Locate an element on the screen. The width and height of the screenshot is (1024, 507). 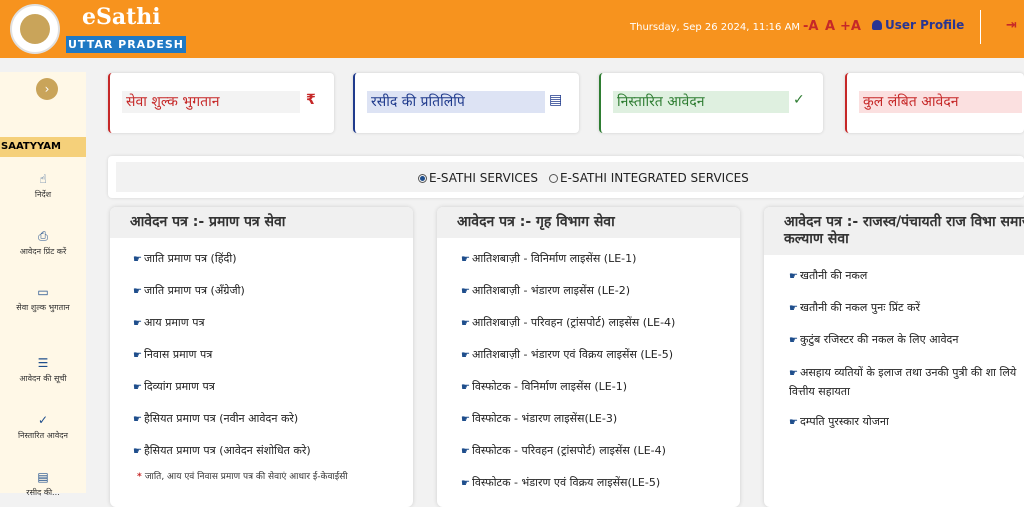
user-profile-label: User Profile is located at coordinates (925, 25).